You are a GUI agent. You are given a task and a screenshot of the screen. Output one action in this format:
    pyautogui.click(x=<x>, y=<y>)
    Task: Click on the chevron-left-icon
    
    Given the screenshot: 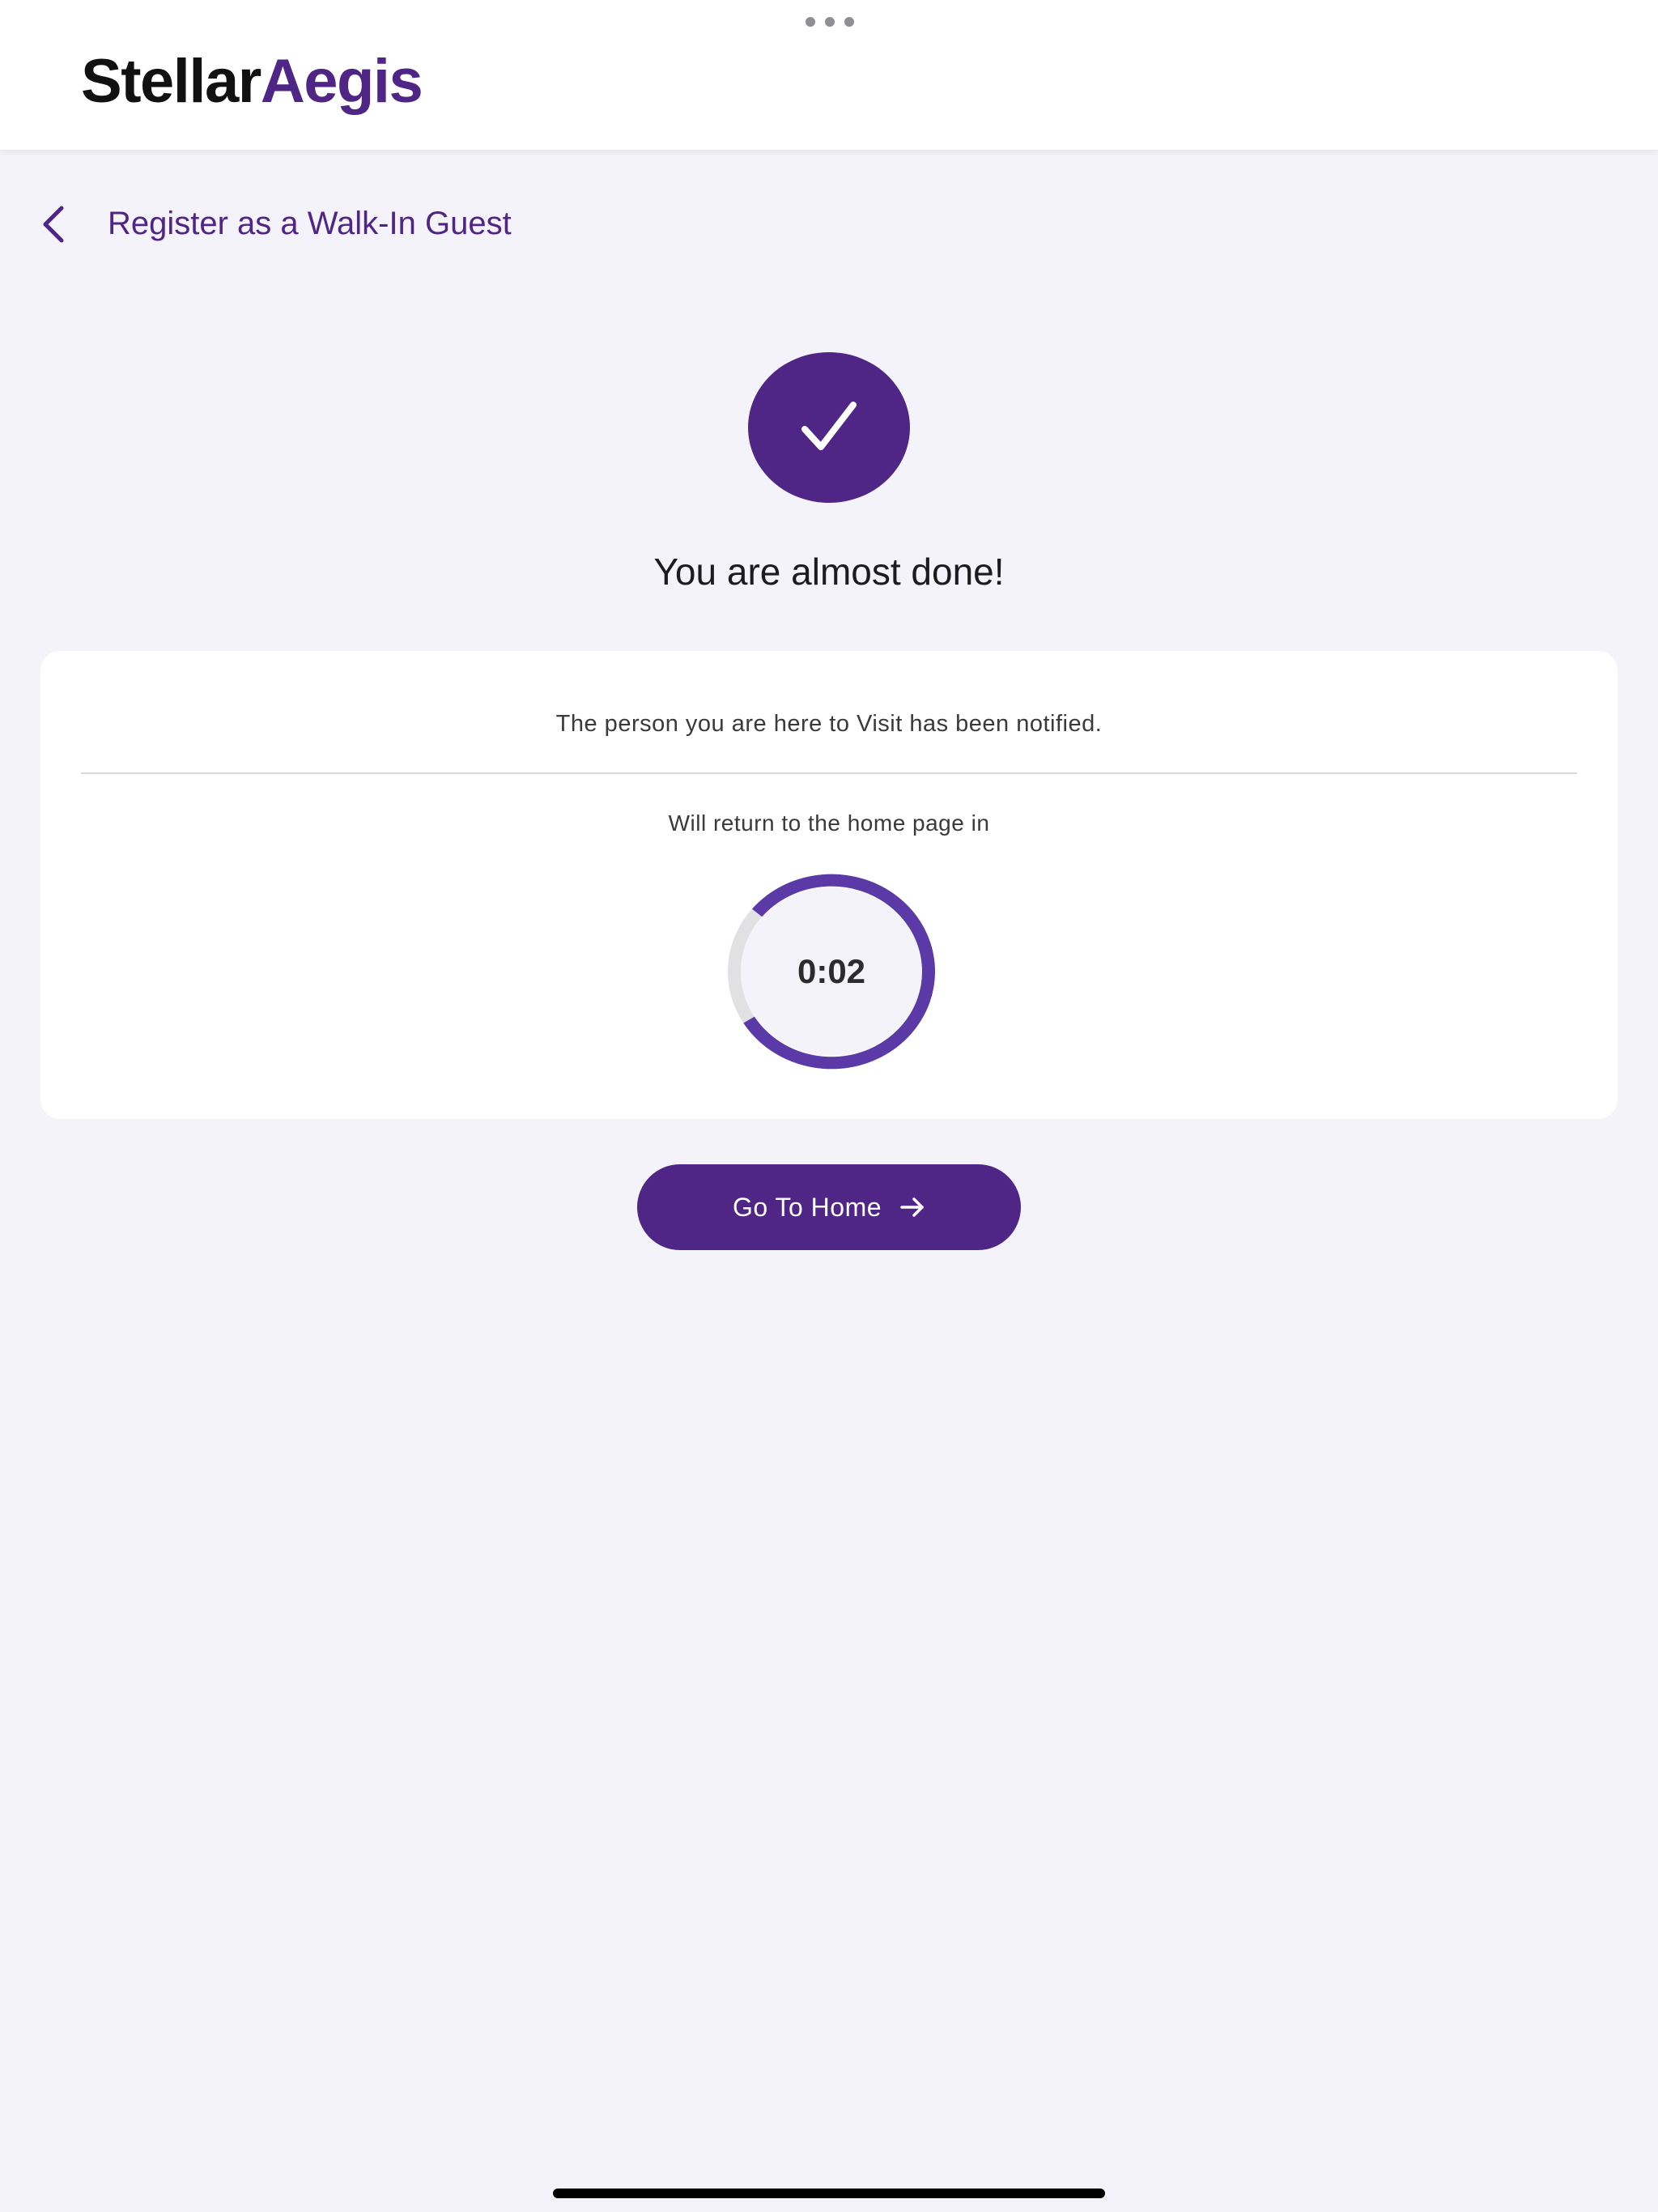 What is the action you would take?
    pyautogui.click(x=53, y=225)
    